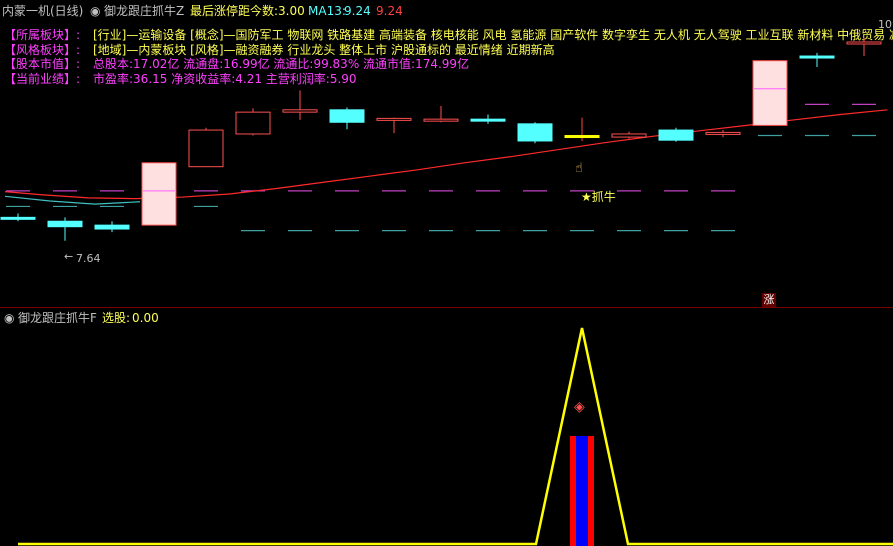  What do you see at coordinates (57, 318) in the screenshot?
I see `indicator-name-bottom: 御龙跟庄抓牛F` at bounding box center [57, 318].